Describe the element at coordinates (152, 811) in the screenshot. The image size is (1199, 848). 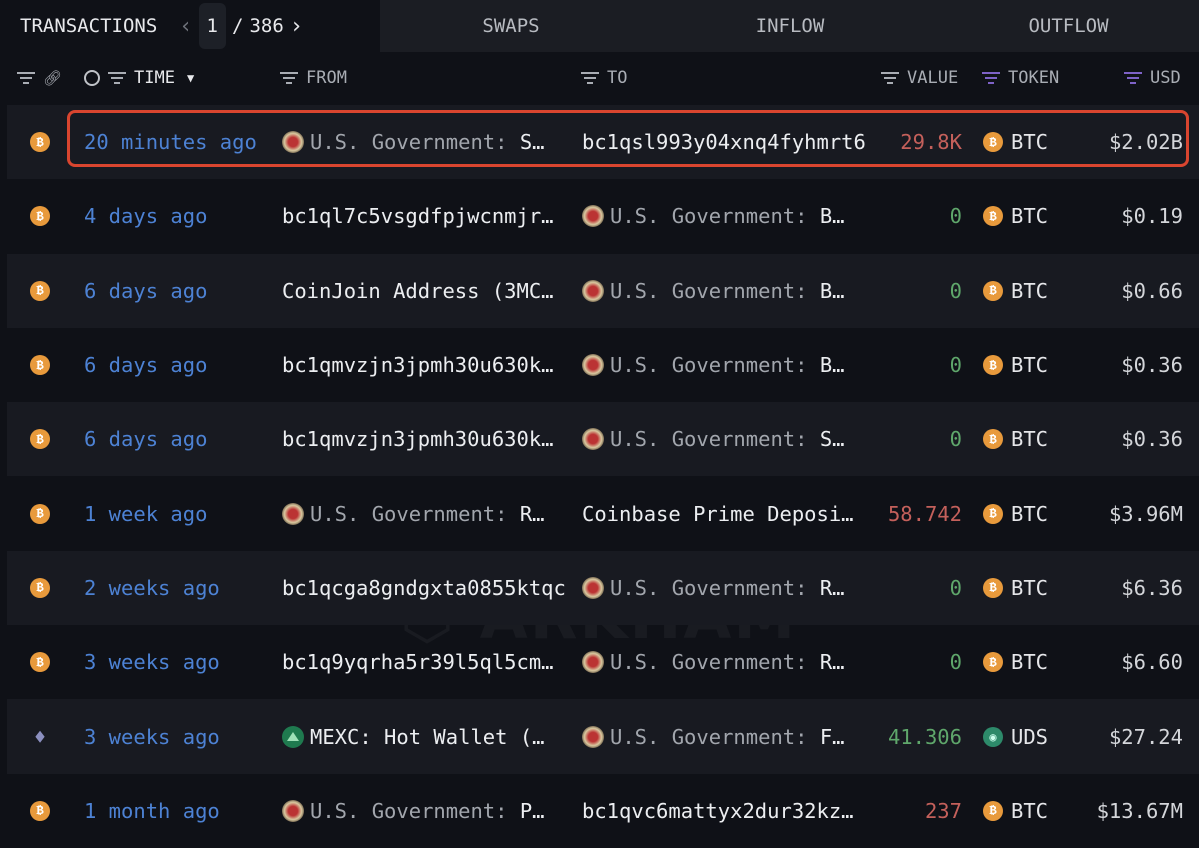
I see `time-link: 1 month ago` at that location.